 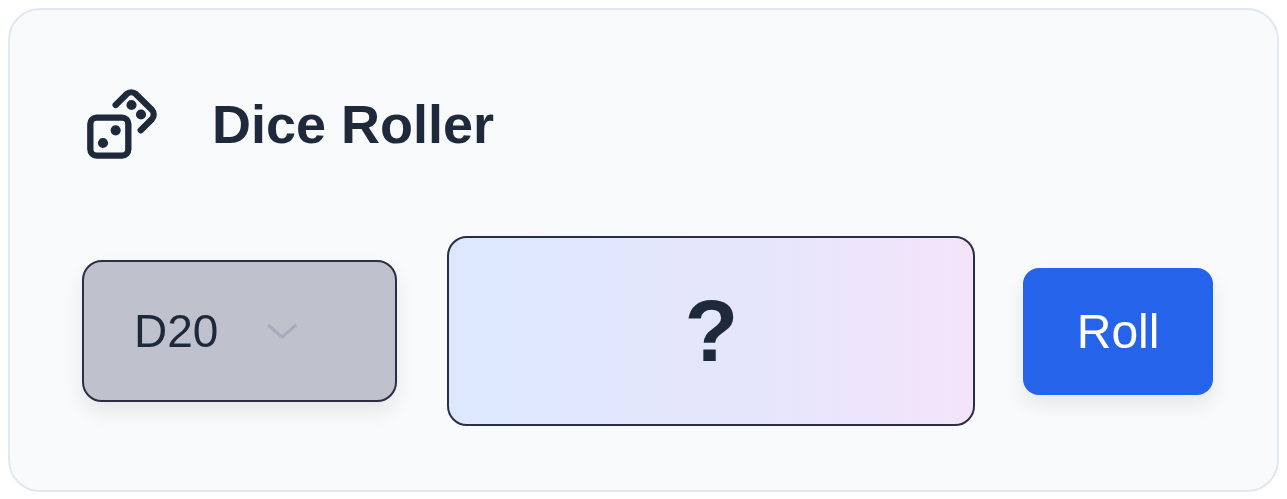 I want to click on roll-button: Roll, so click(x=1118, y=331).